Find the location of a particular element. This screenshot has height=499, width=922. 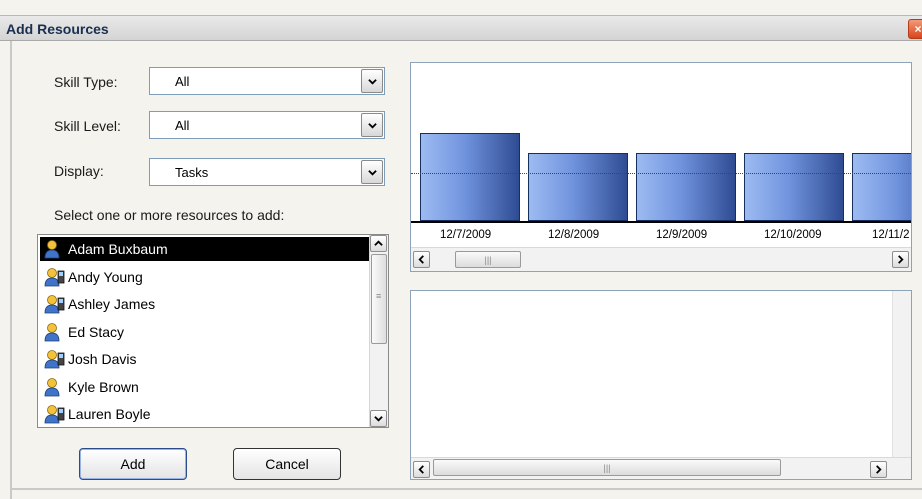

list-item-label: Ashley James is located at coordinates (112, 304).